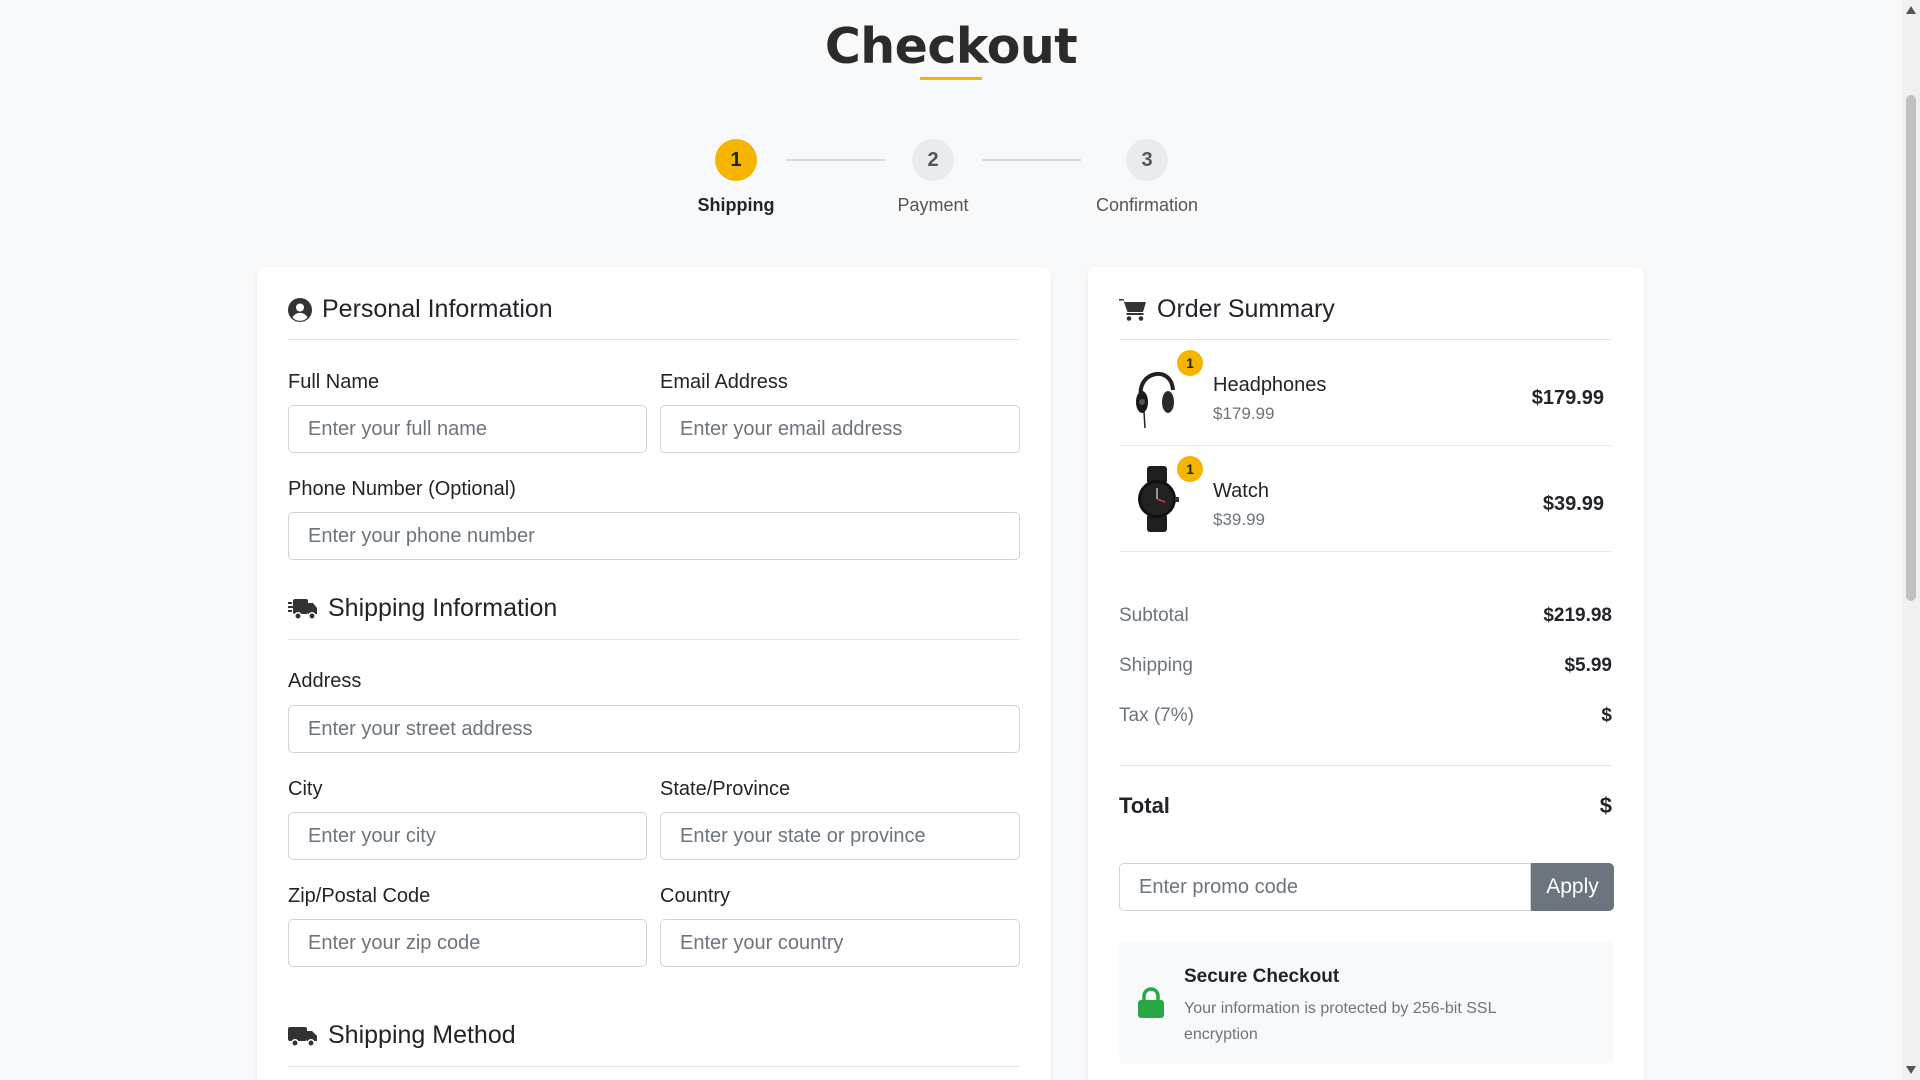 This screenshot has width=1920, height=1080. I want to click on country-input, so click(840, 943).